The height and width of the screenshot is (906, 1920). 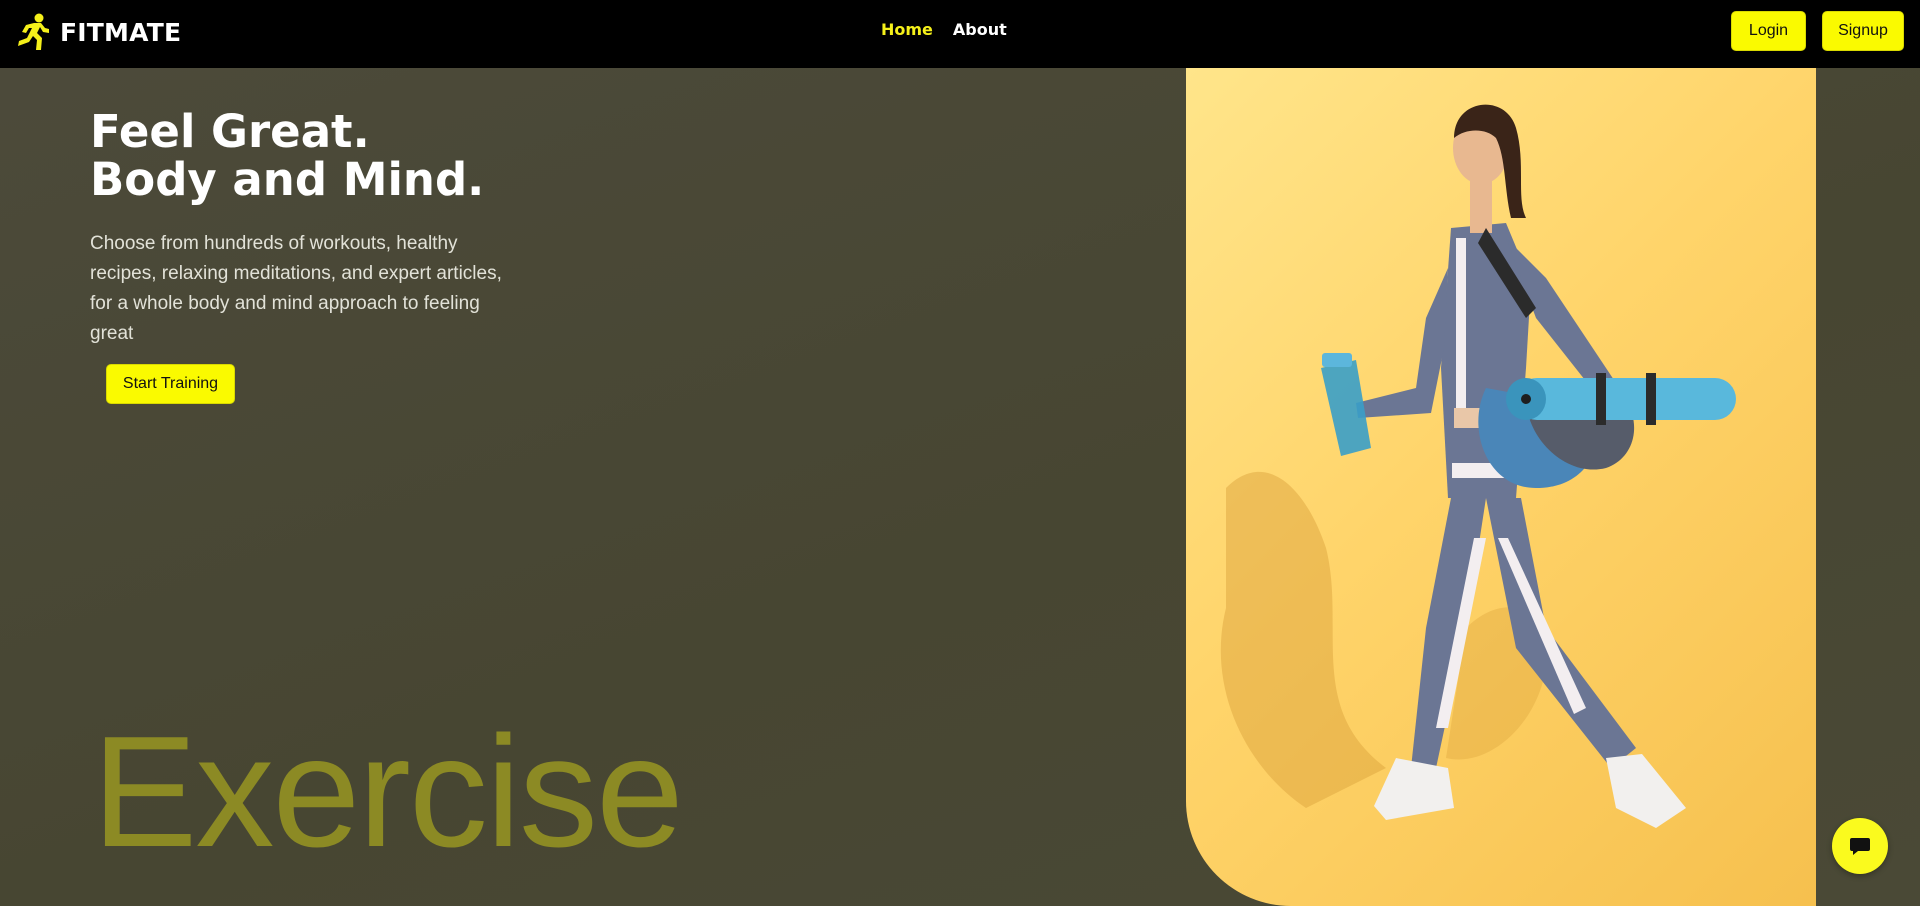 I want to click on navbar: FITMATE Home About Login Signup, so click(x=960, y=34).